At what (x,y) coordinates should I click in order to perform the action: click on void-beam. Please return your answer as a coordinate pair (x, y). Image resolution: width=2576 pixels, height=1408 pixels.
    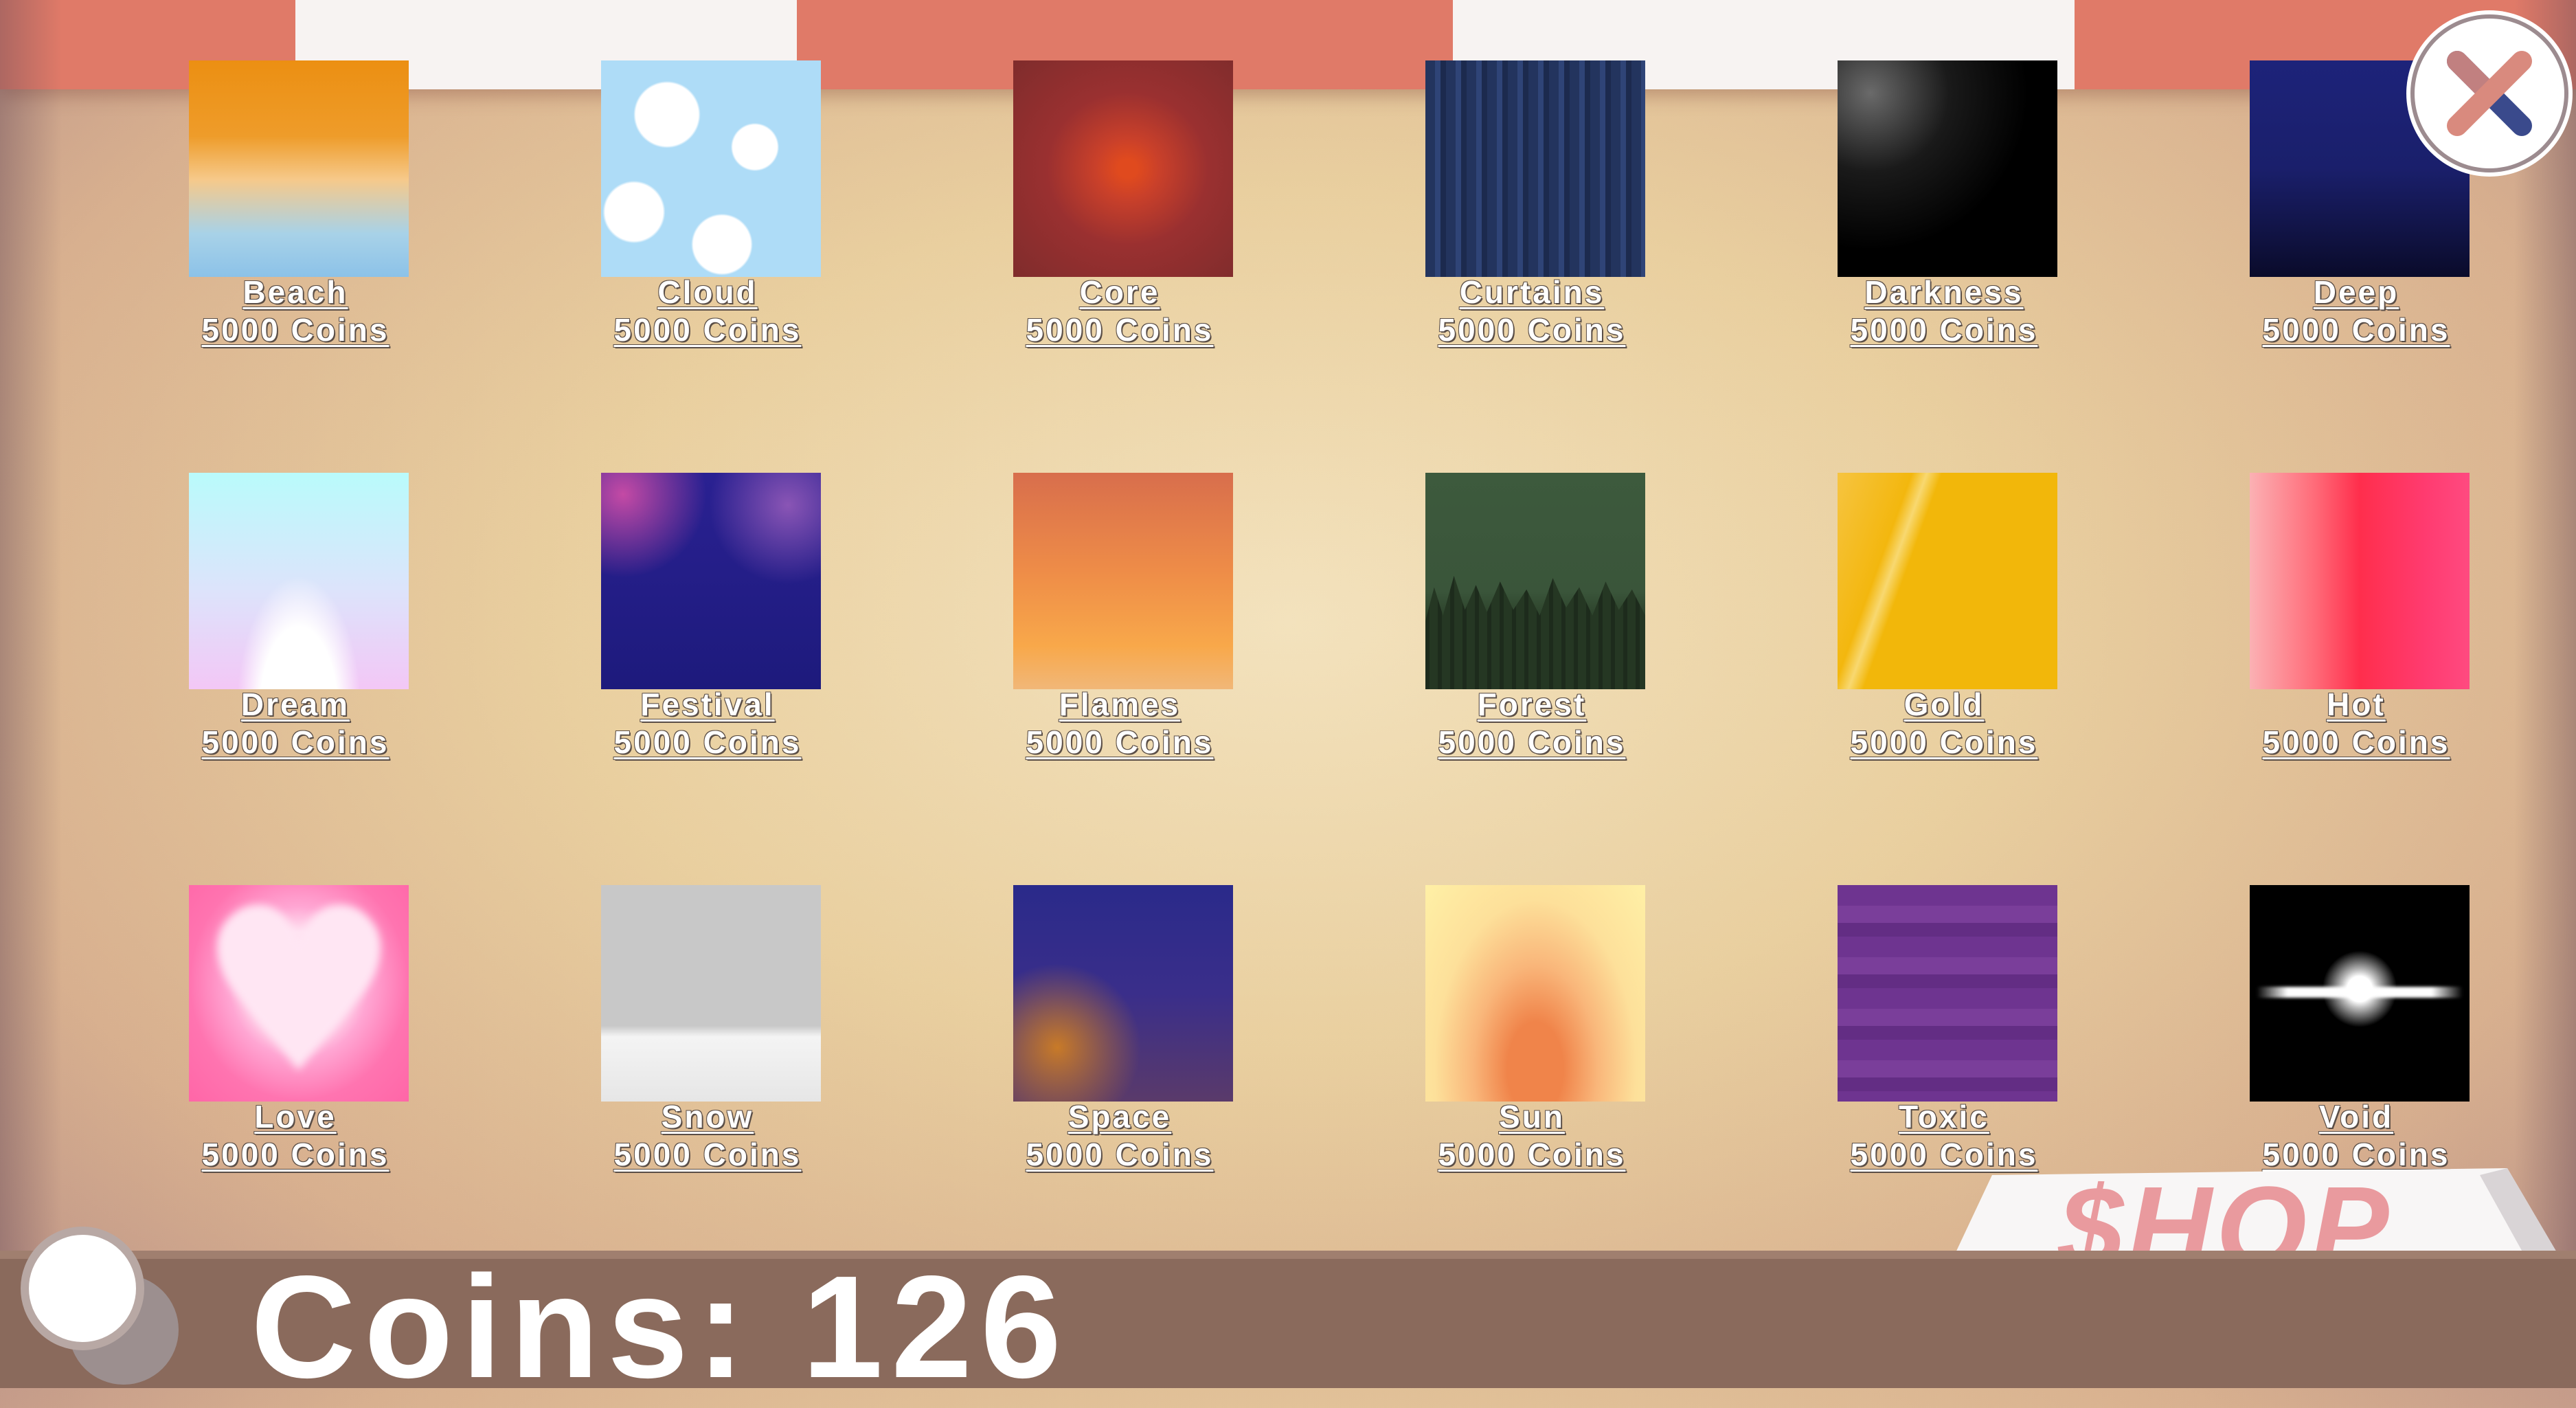
    Looking at the image, I should click on (2360, 992).